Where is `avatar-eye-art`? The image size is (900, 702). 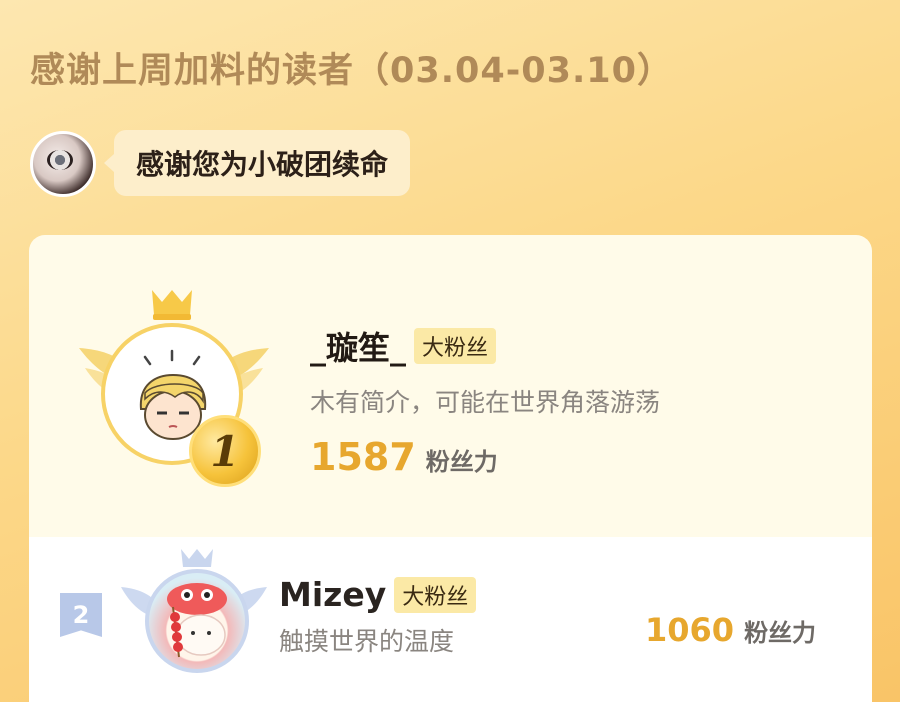
avatar-eye-art is located at coordinates (60, 160).